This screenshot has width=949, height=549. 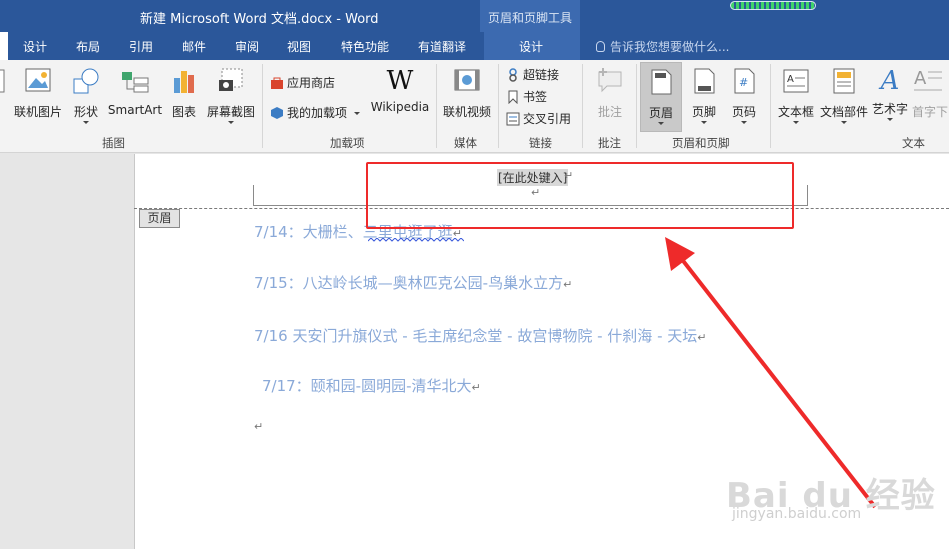 I want to click on textbox-button: A 文本框, so click(x=796, y=95).